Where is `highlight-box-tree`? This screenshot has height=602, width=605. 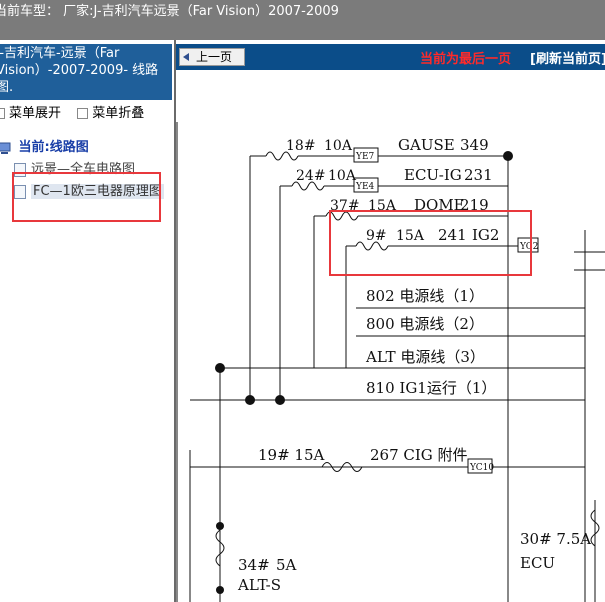 highlight-box-tree is located at coordinates (86, 197).